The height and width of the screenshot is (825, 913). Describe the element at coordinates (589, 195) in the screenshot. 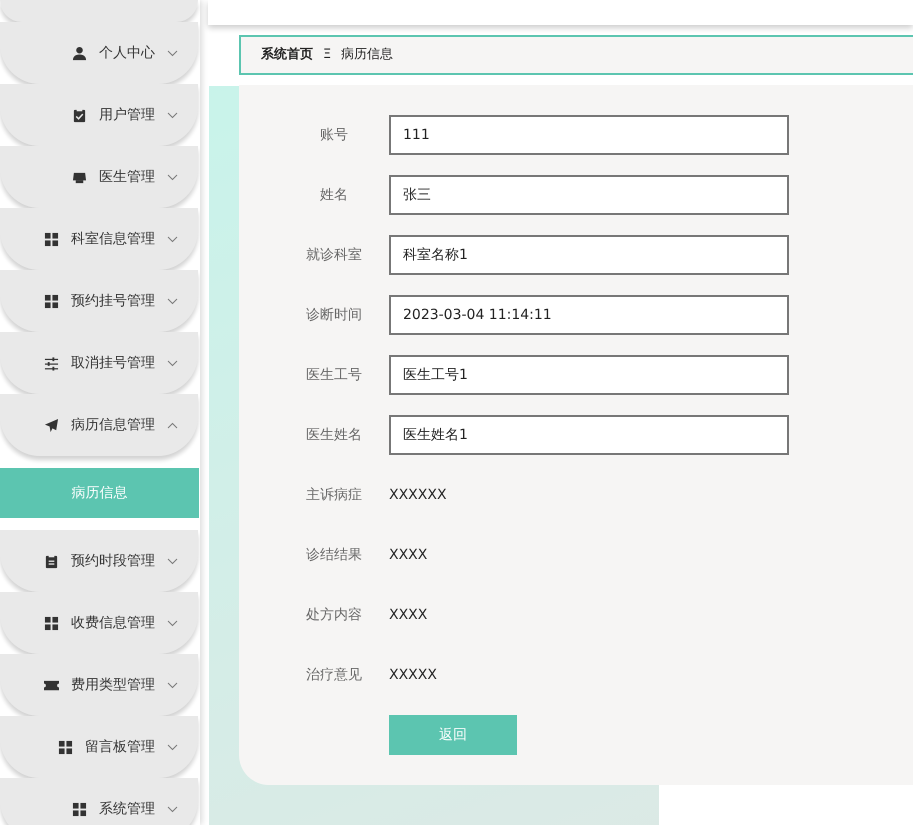

I see `input-field: 张三` at that location.